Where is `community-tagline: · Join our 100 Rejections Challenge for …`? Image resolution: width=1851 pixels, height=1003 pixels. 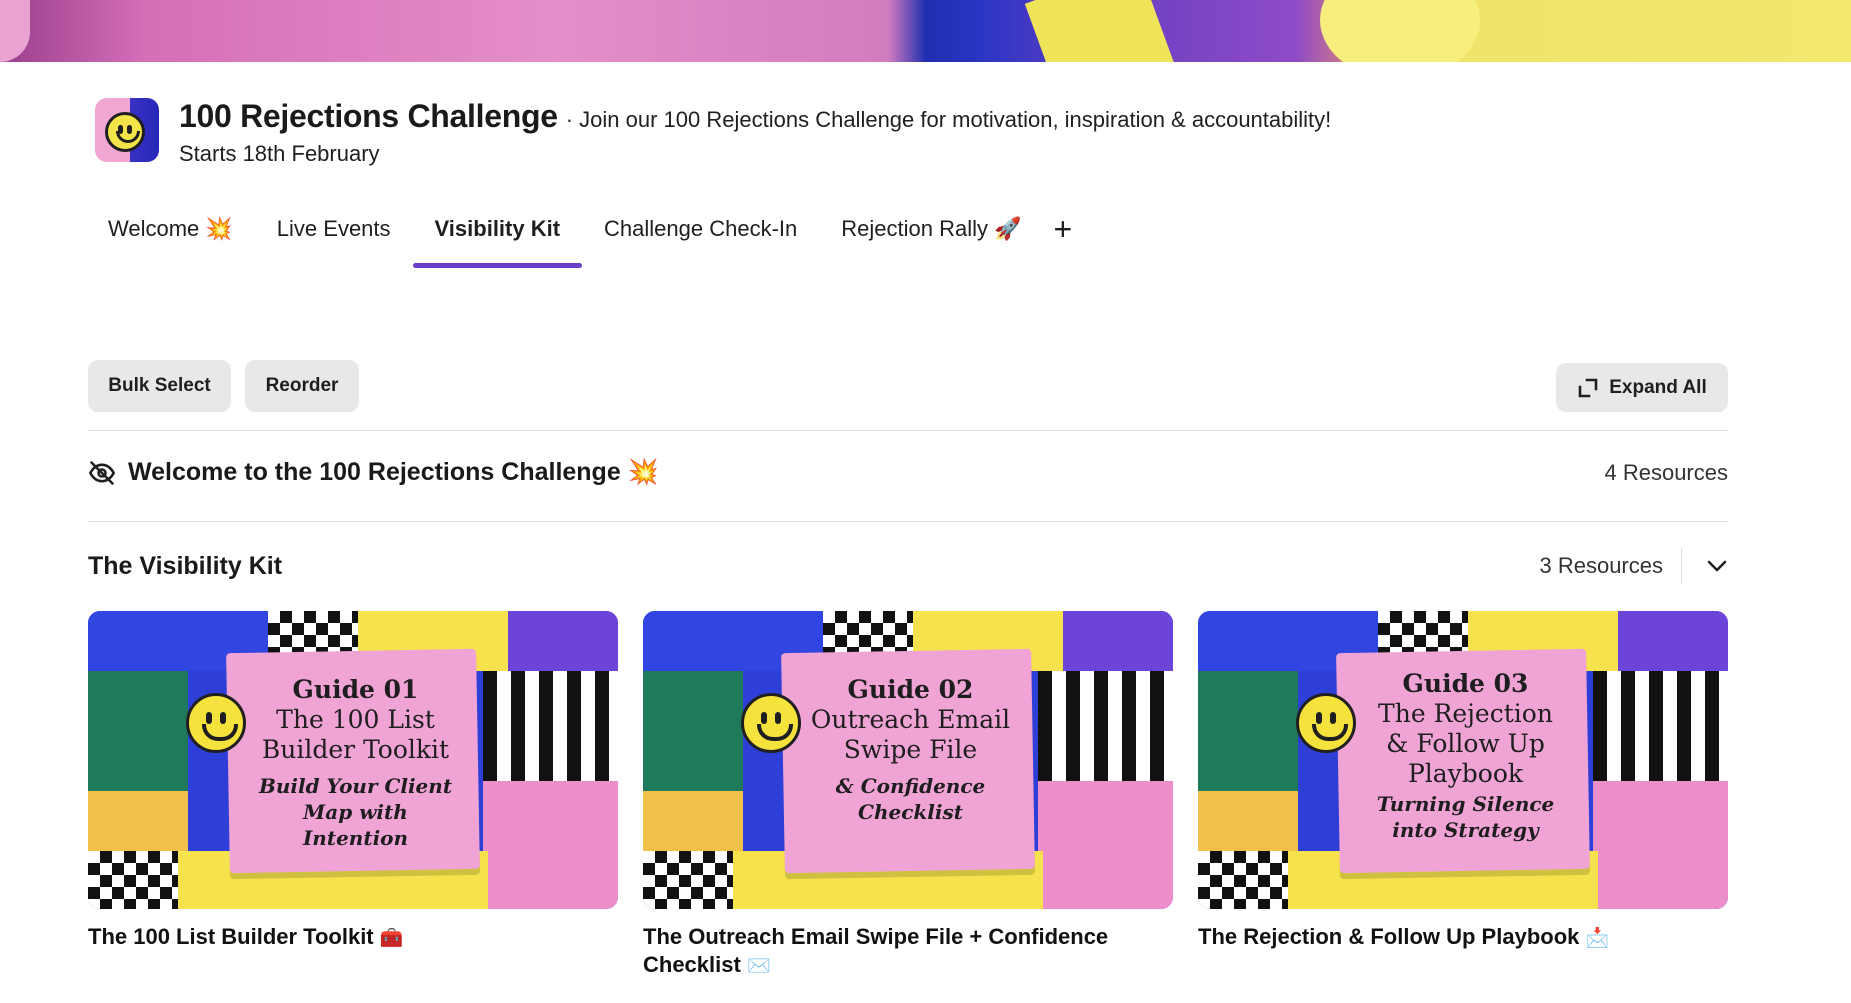 community-tagline: · Join our 100 Rejections Challenge for … is located at coordinates (948, 119).